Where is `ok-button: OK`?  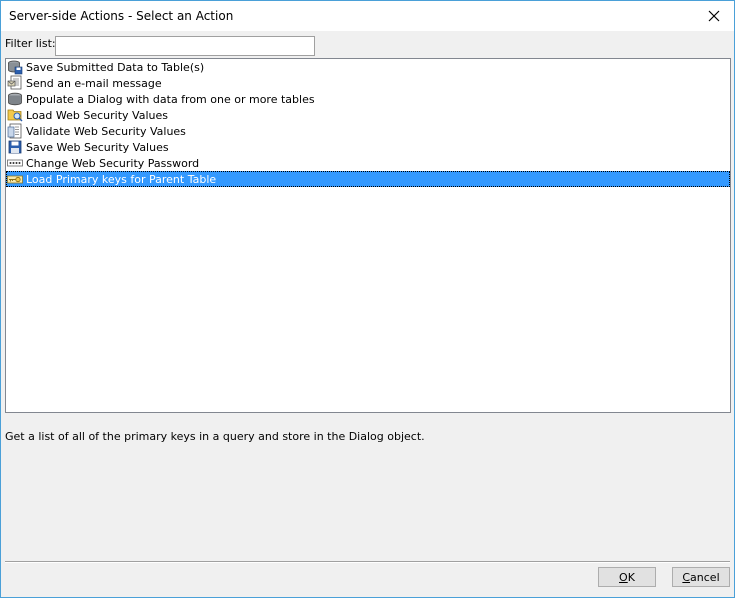
ok-button: OK is located at coordinates (627, 577).